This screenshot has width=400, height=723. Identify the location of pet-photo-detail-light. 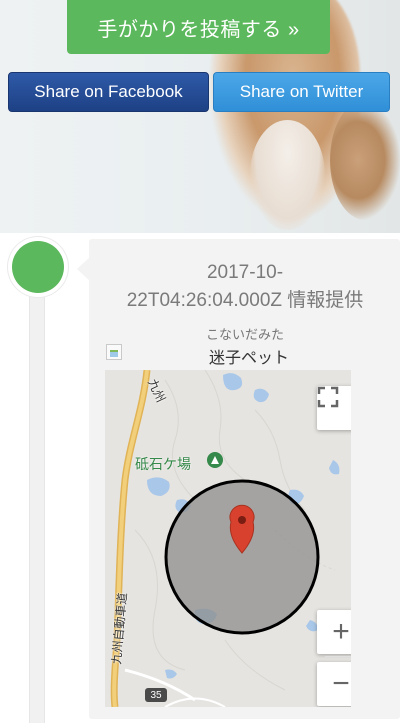
(287, 175).